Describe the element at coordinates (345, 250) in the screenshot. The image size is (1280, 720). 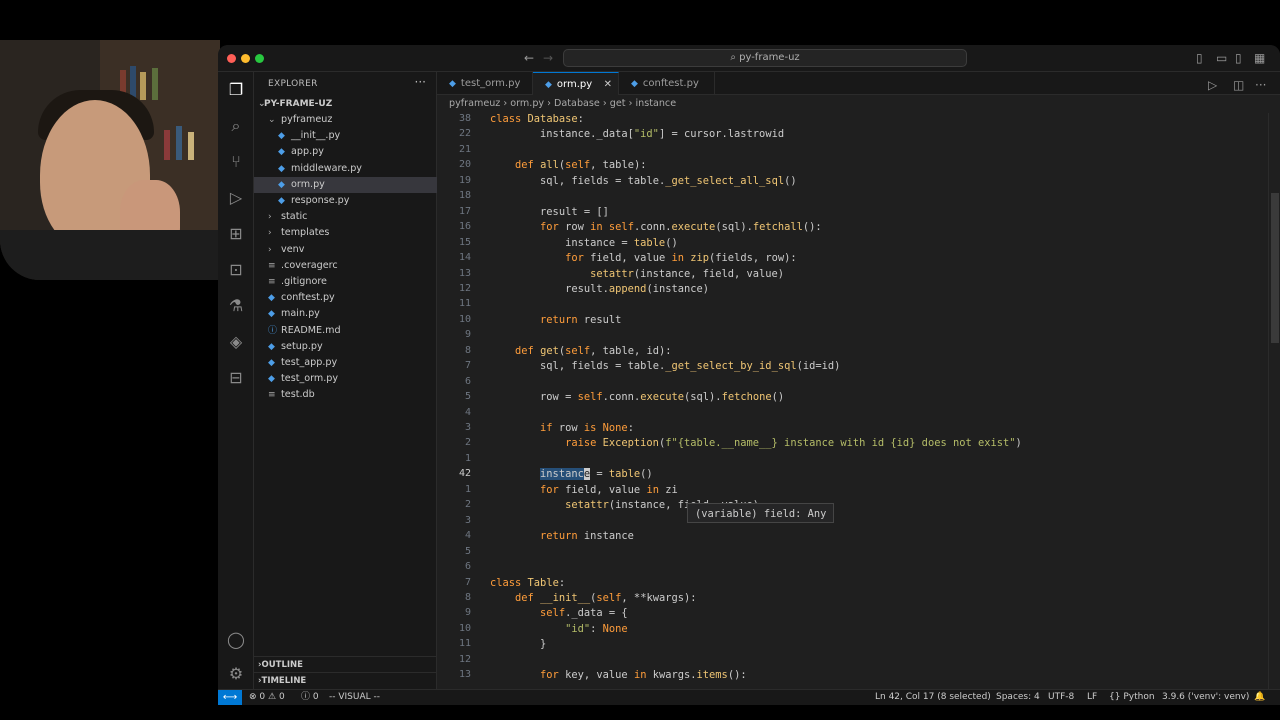
I see `tree-folder: › venv` at that location.